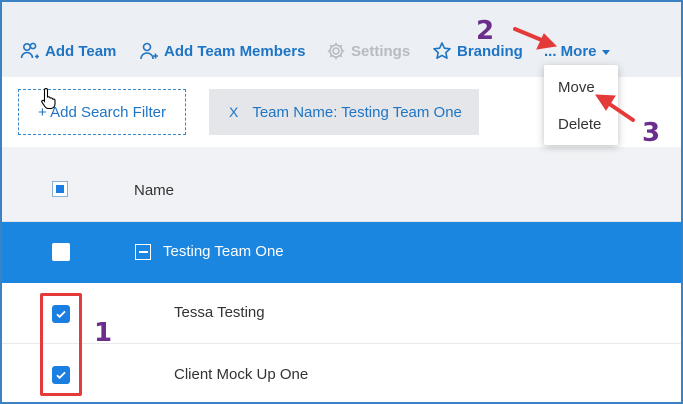 This screenshot has width=683, height=404. Describe the element at coordinates (336, 51) in the screenshot. I see `gear-icon` at that location.